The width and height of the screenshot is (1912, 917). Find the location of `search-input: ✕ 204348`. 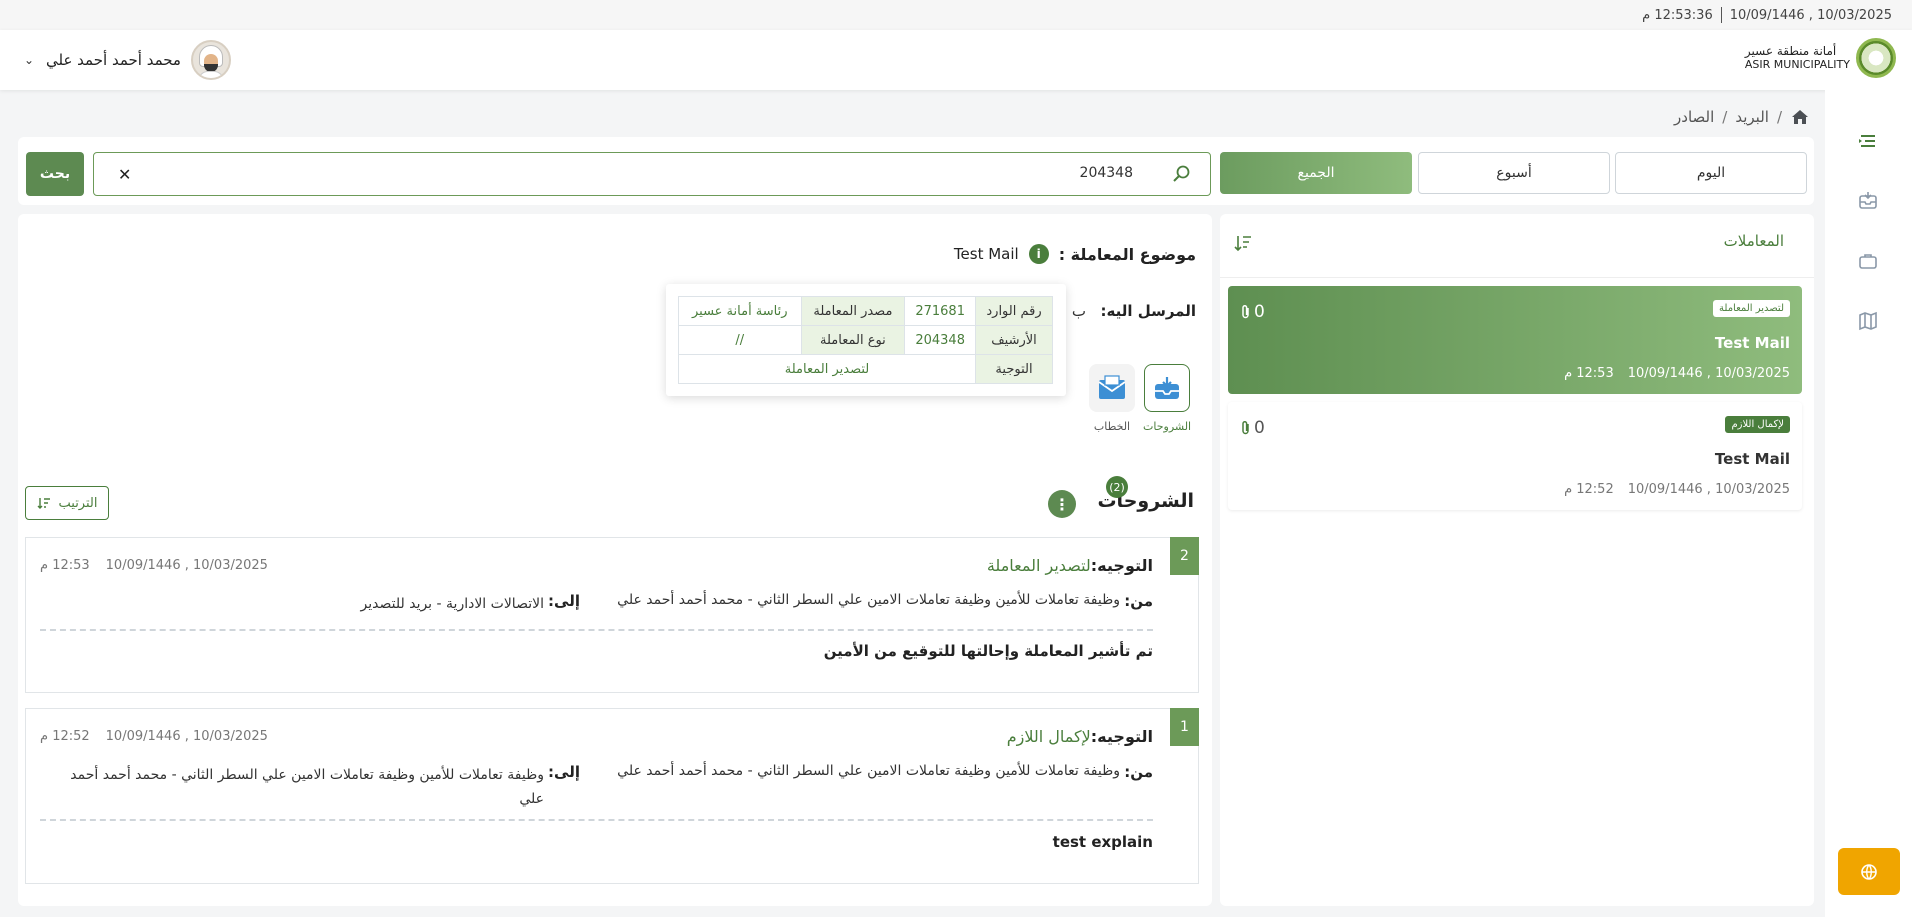

search-input: ✕ 204348 is located at coordinates (652, 174).